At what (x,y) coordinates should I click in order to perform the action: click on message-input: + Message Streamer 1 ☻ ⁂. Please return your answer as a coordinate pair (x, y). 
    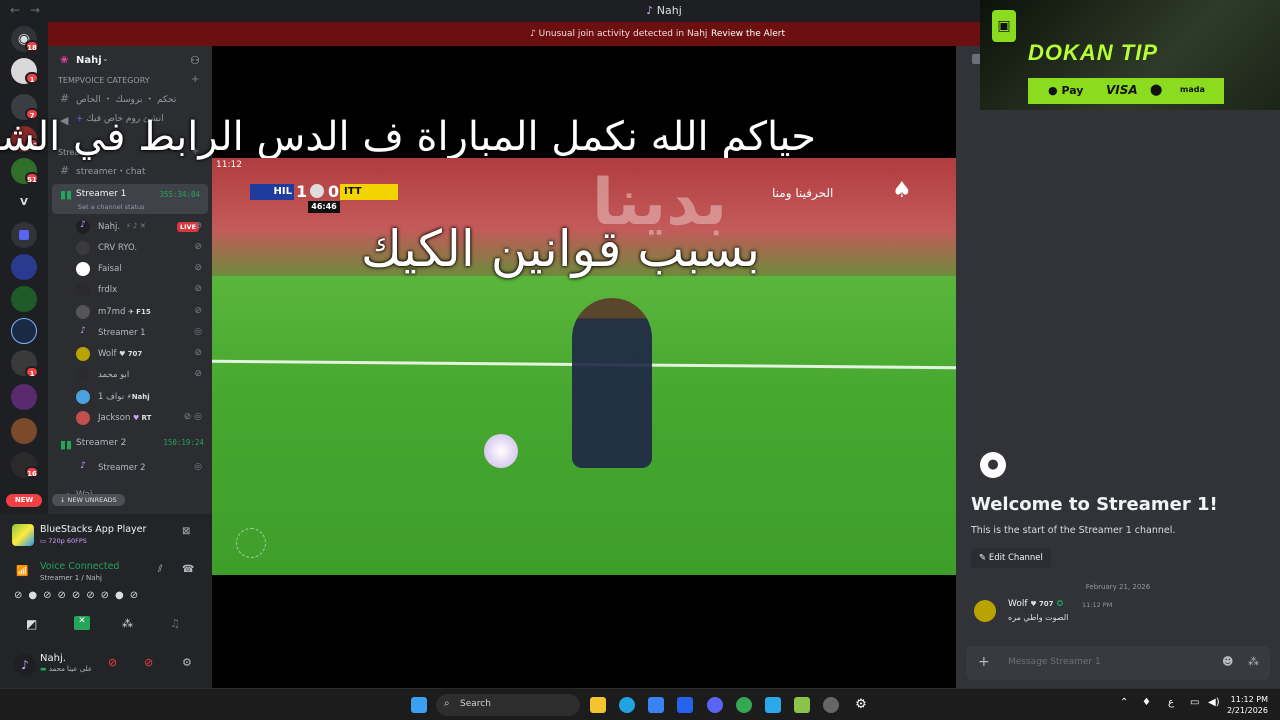
    Looking at the image, I should click on (1118, 663).